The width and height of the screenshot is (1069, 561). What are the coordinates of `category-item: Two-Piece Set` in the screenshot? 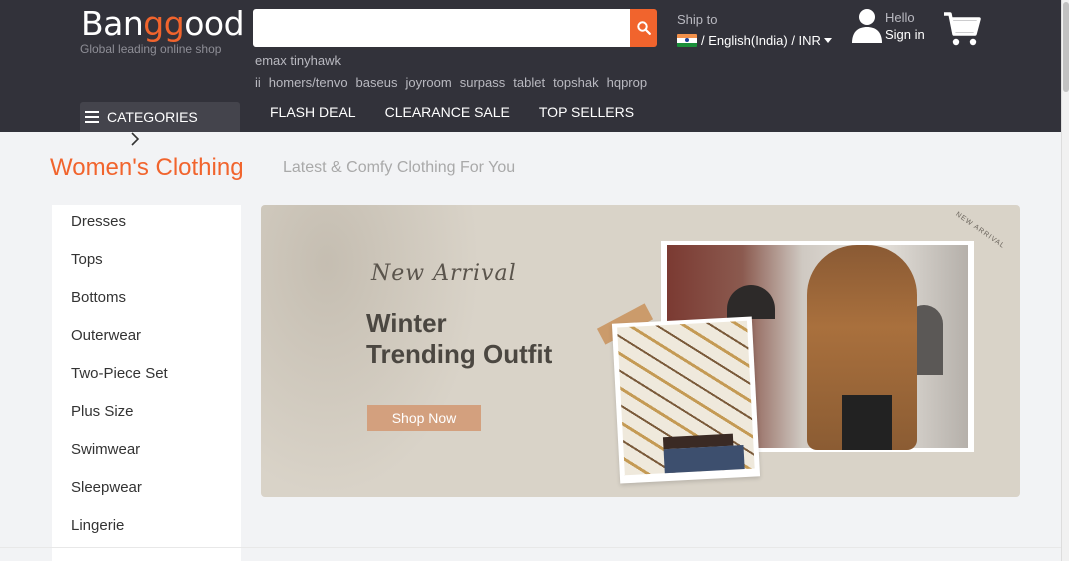 It's located at (146, 376).